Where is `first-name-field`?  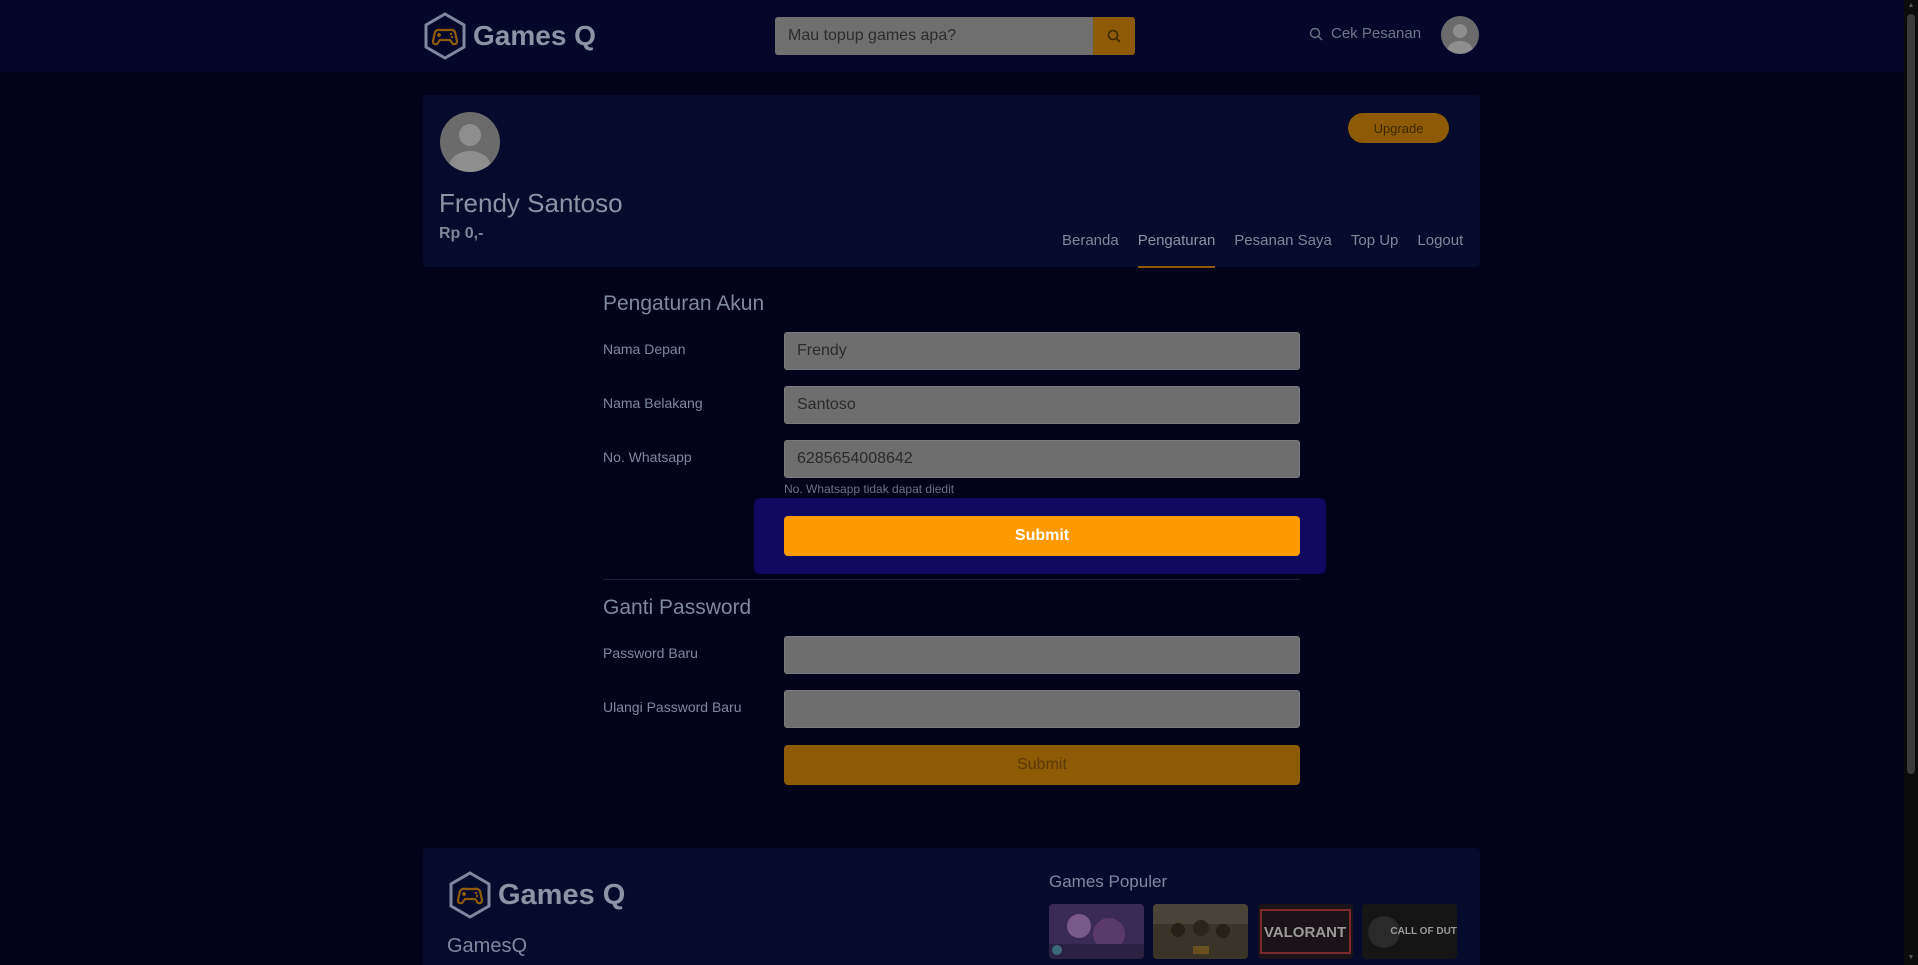 first-name-field is located at coordinates (1042, 351).